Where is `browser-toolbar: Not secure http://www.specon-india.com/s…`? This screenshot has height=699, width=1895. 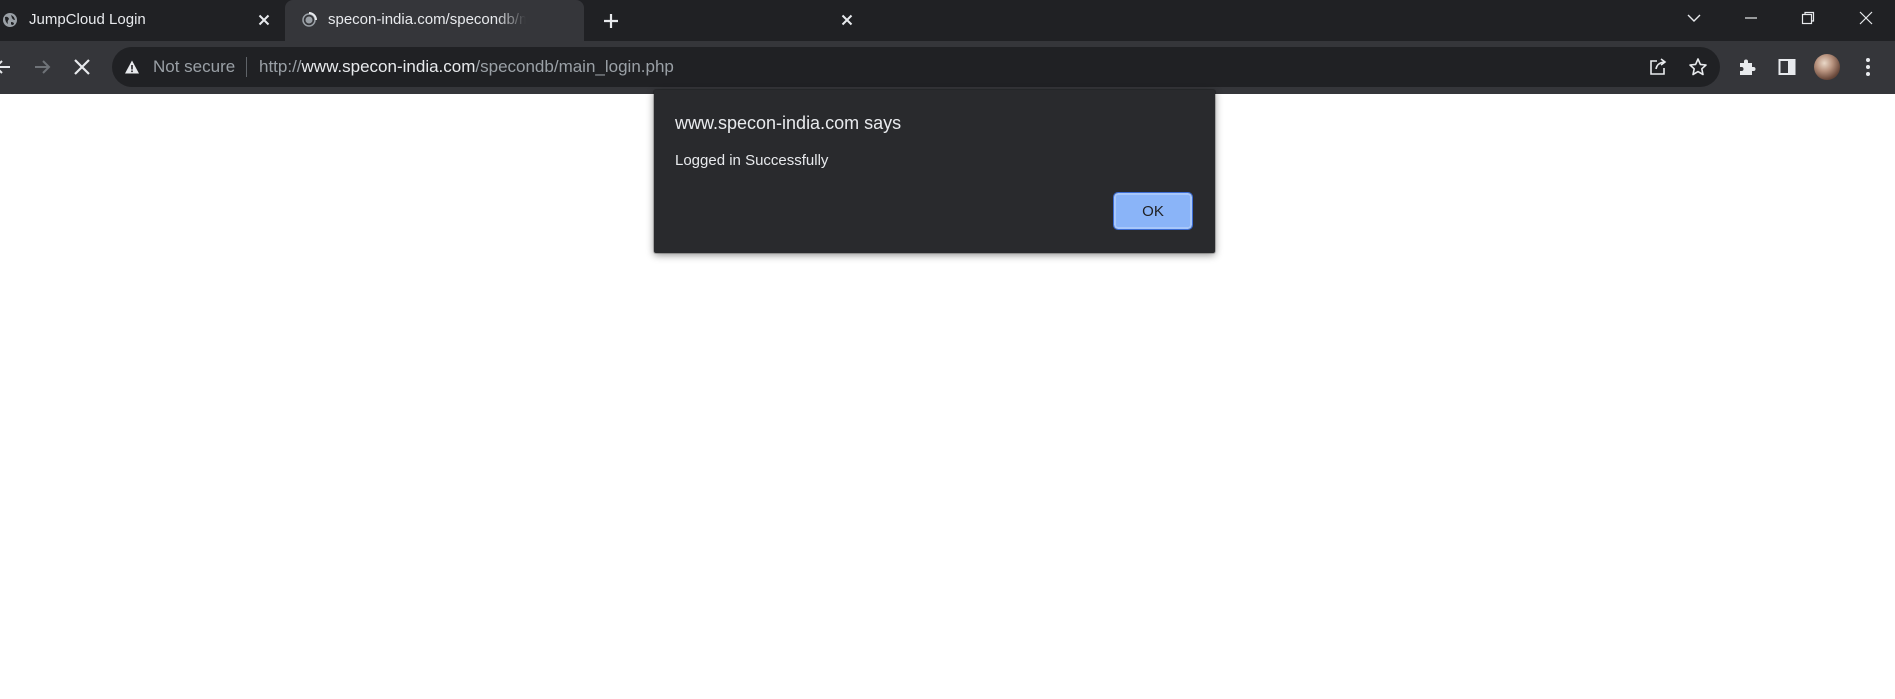 browser-toolbar: Not secure http://www.specon-india.com/s… is located at coordinates (947, 67).